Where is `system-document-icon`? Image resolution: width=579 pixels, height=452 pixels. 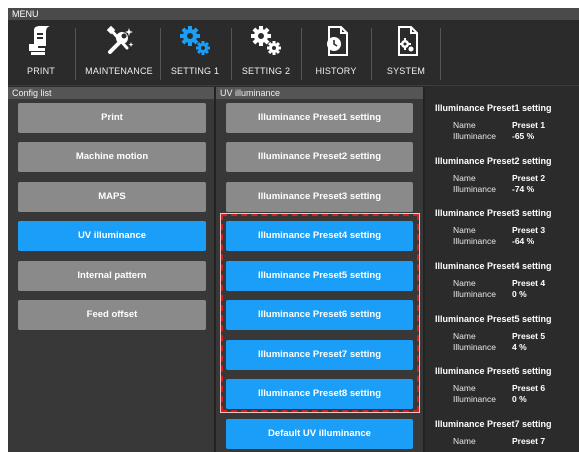
system-document-icon is located at coordinates (406, 41).